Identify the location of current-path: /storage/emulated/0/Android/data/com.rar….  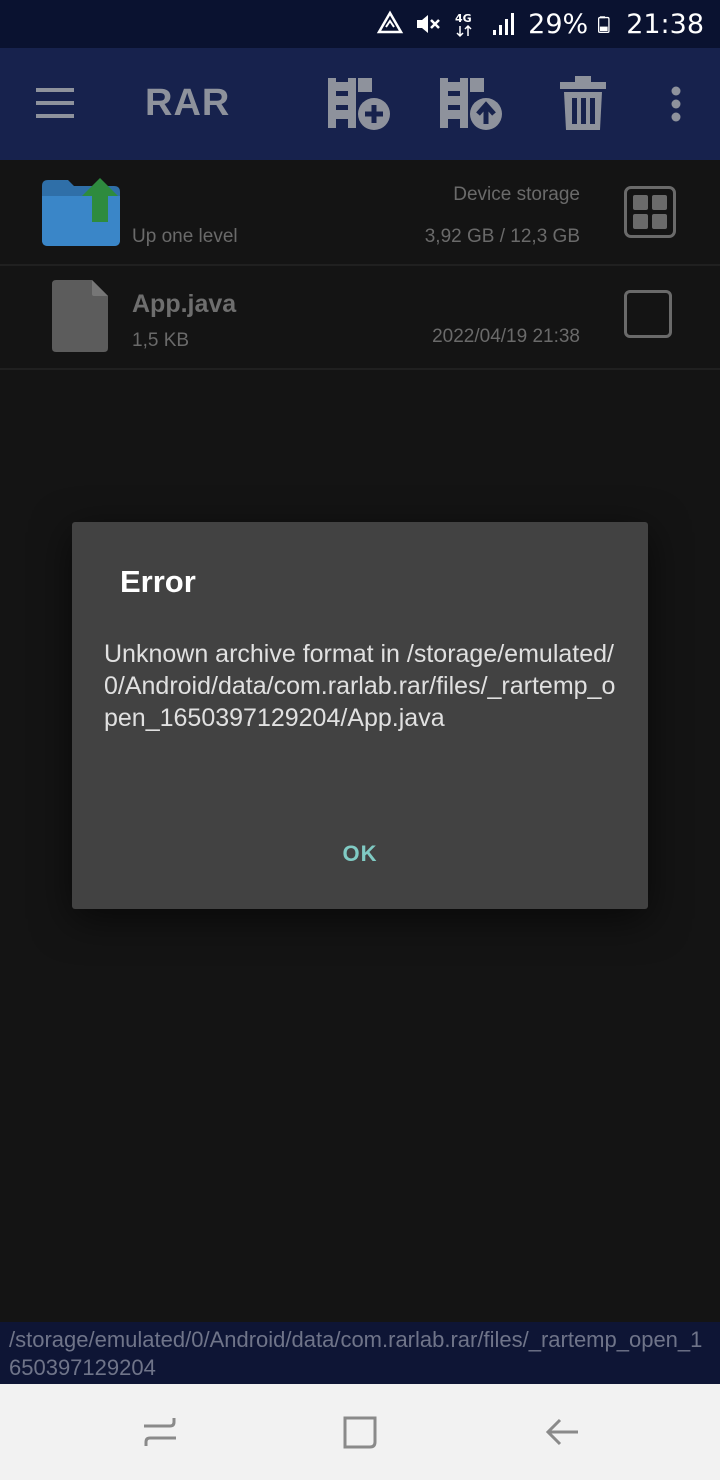
(356, 1353).